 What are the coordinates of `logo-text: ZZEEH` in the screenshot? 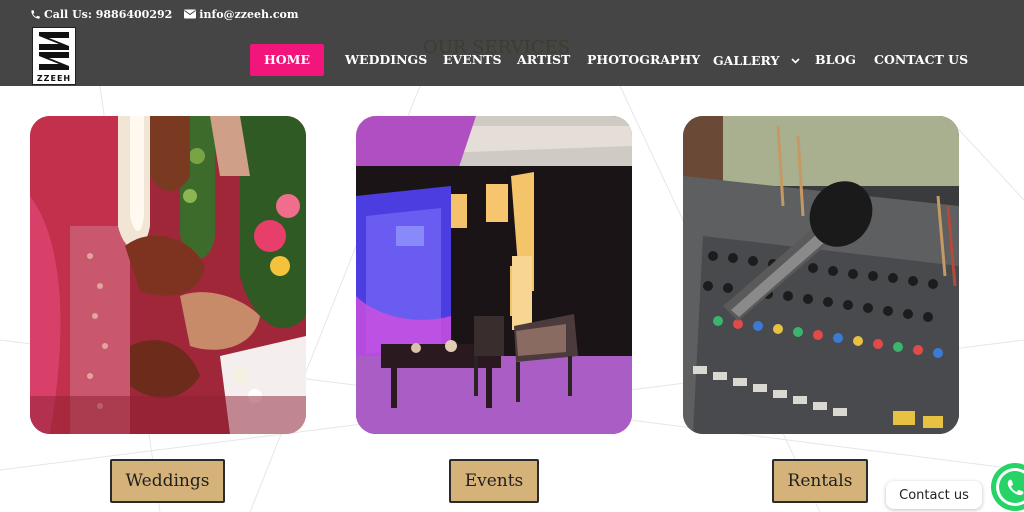 It's located at (54, 78).